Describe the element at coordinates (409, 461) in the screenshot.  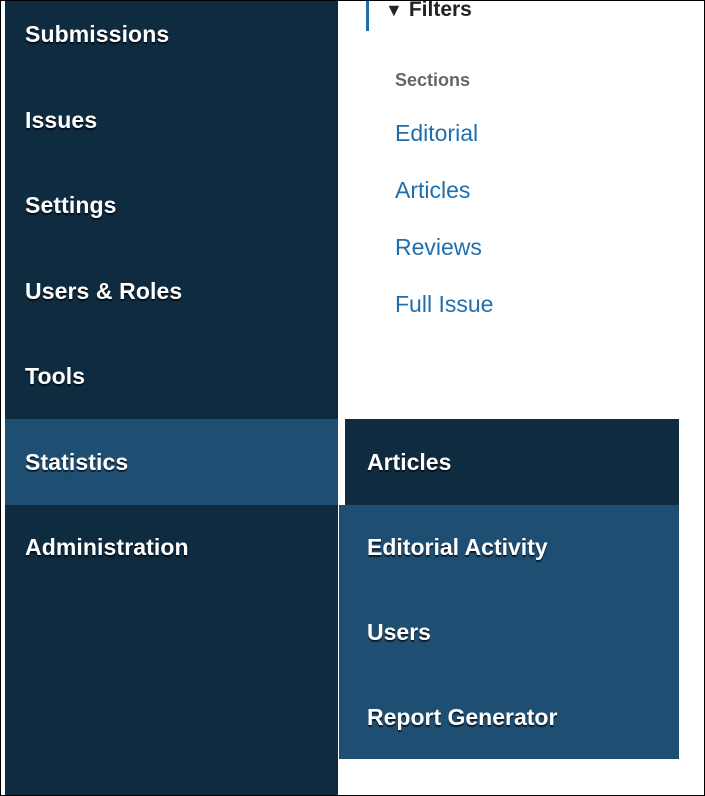
I see `submenu-item-label: Articles` at that location.